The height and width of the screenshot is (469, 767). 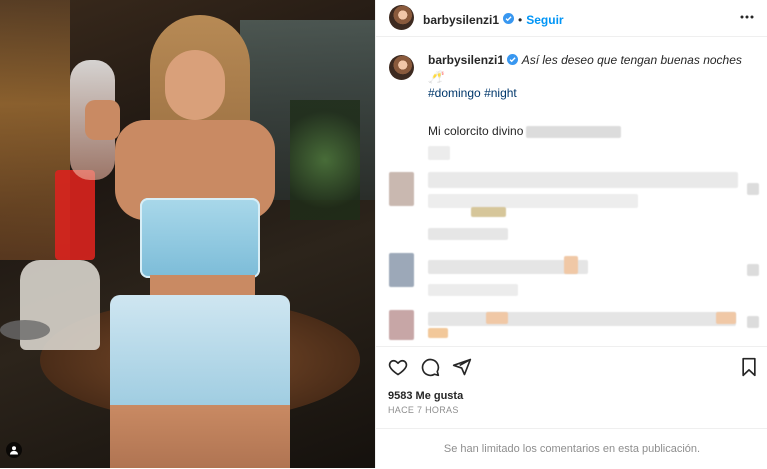 I want to click on caption-avatar, so click(x=401, y=67).